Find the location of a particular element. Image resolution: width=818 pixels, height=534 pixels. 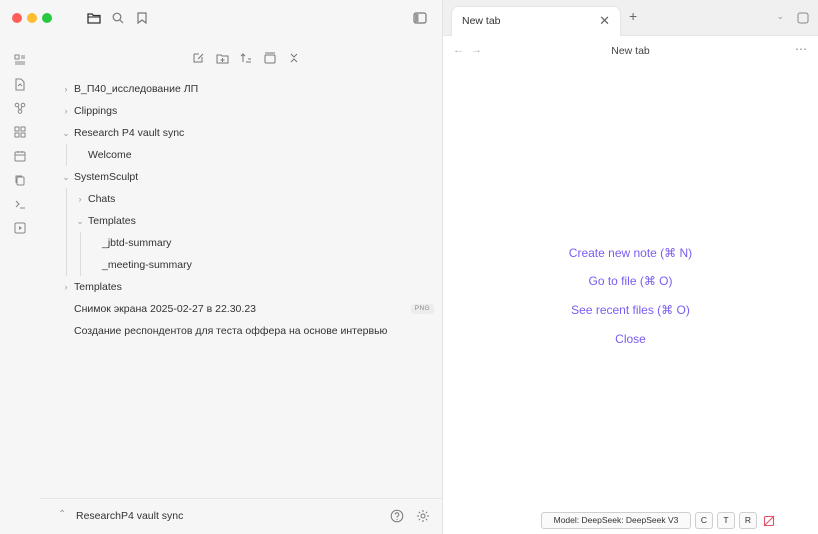

chevron-updown-icon: ⌃ is located at coordinates (62, 514).